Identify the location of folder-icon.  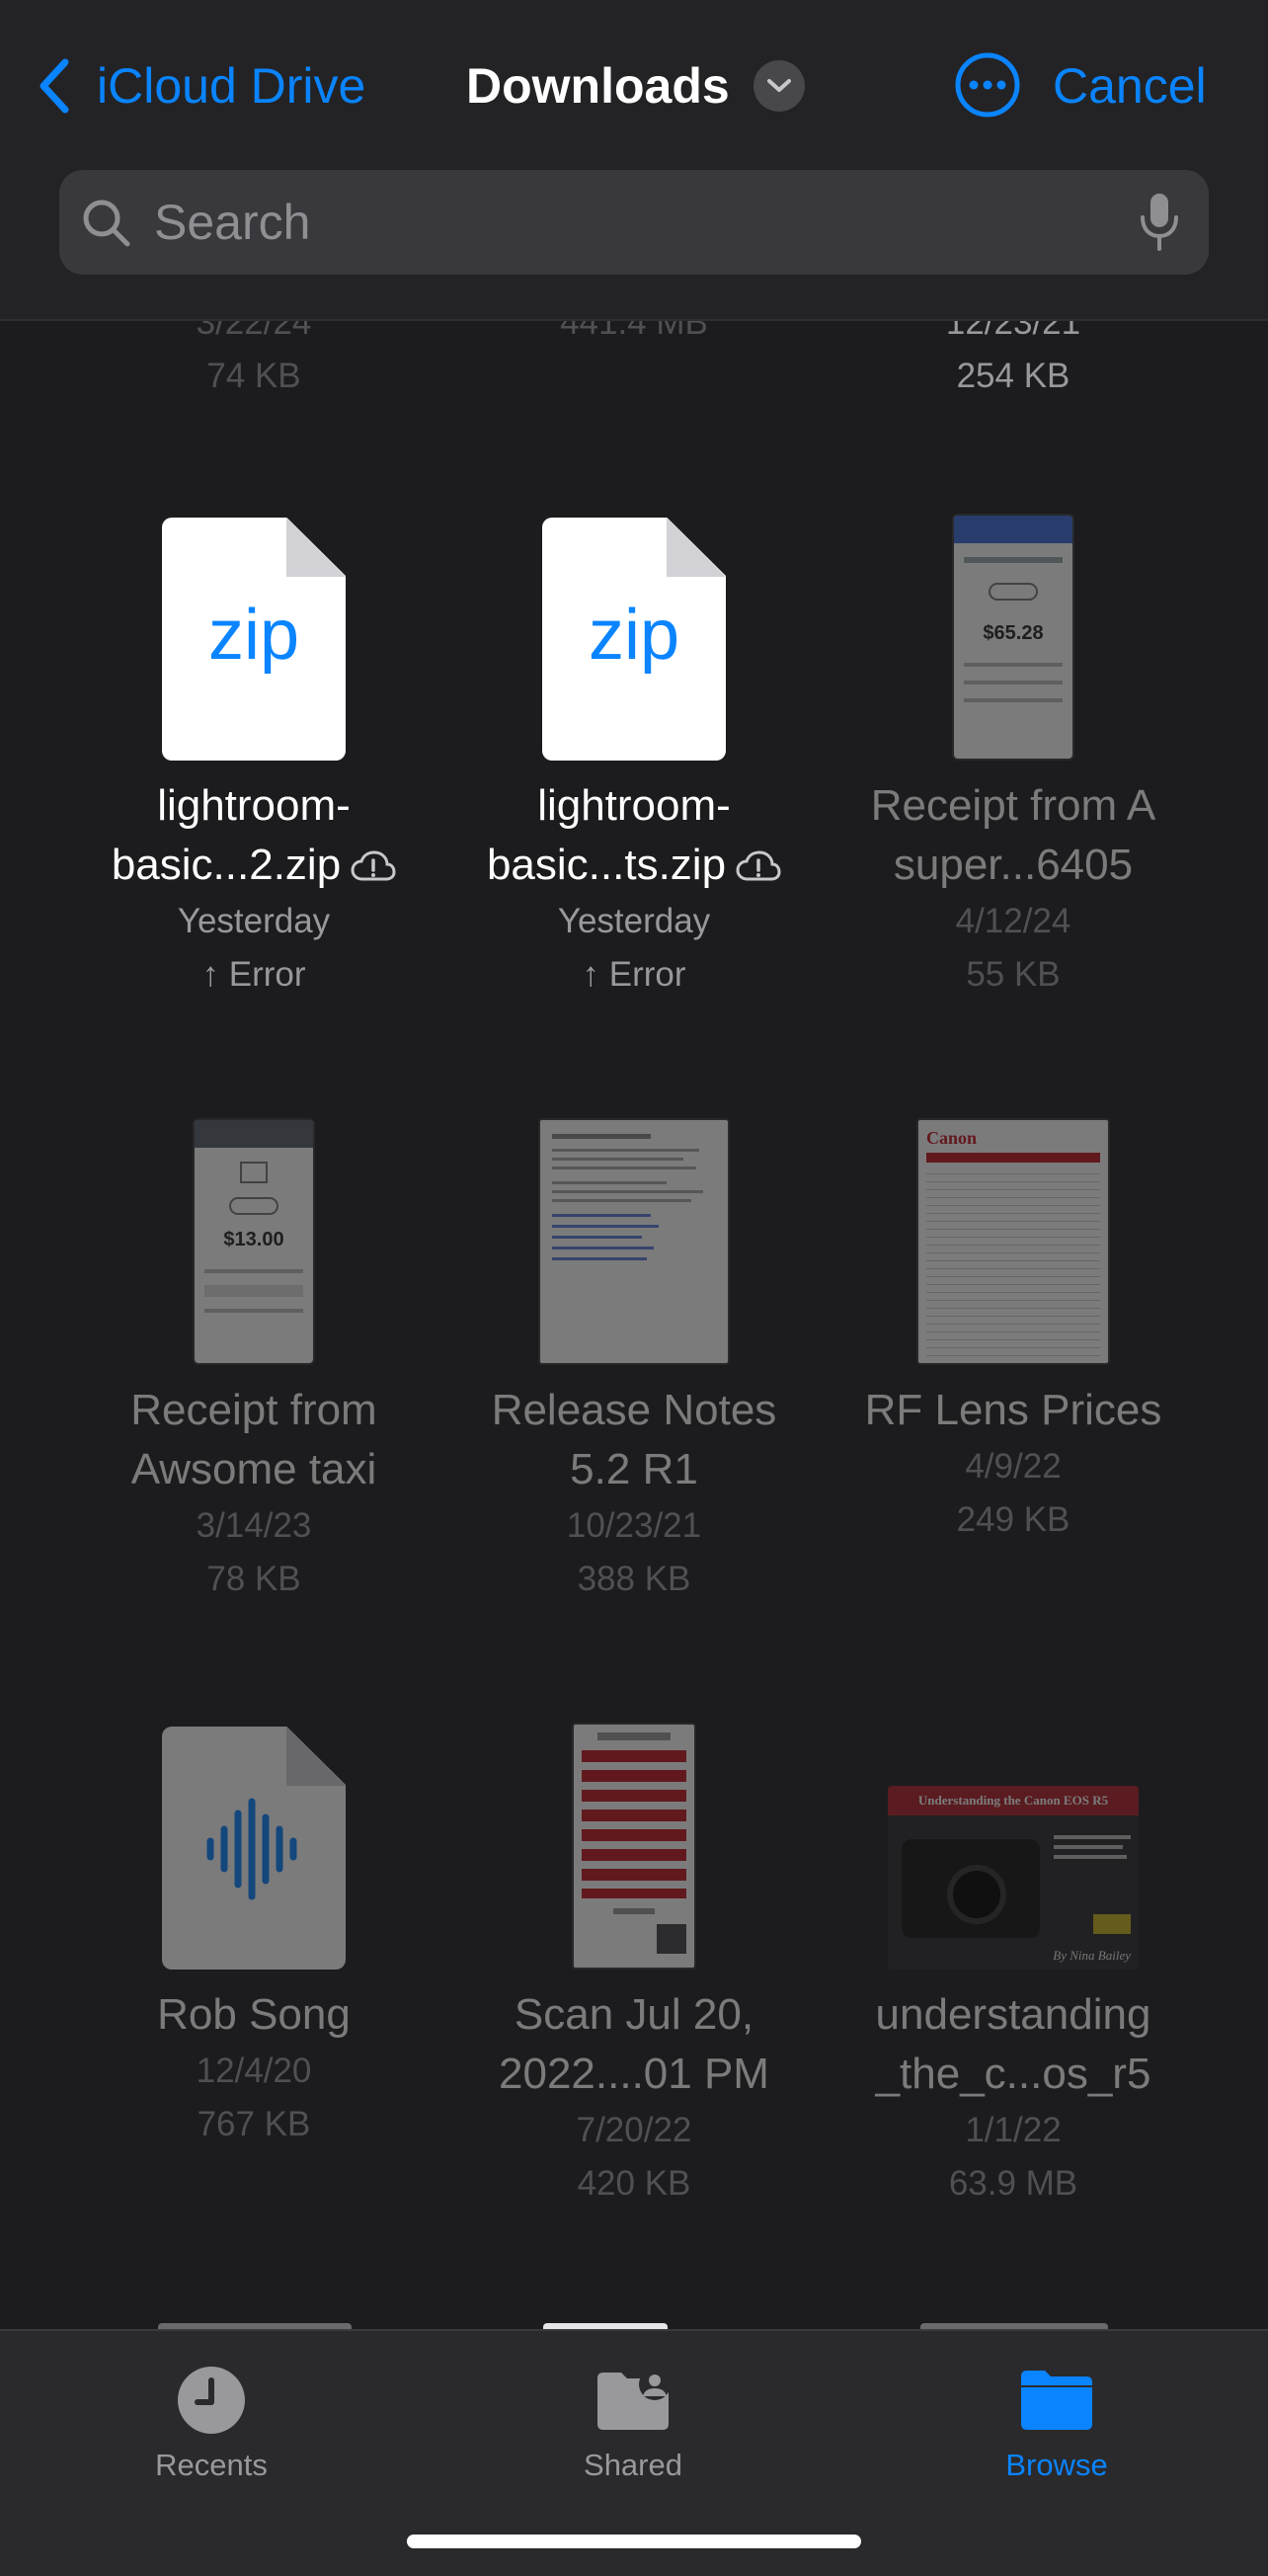
(1056, 2400).